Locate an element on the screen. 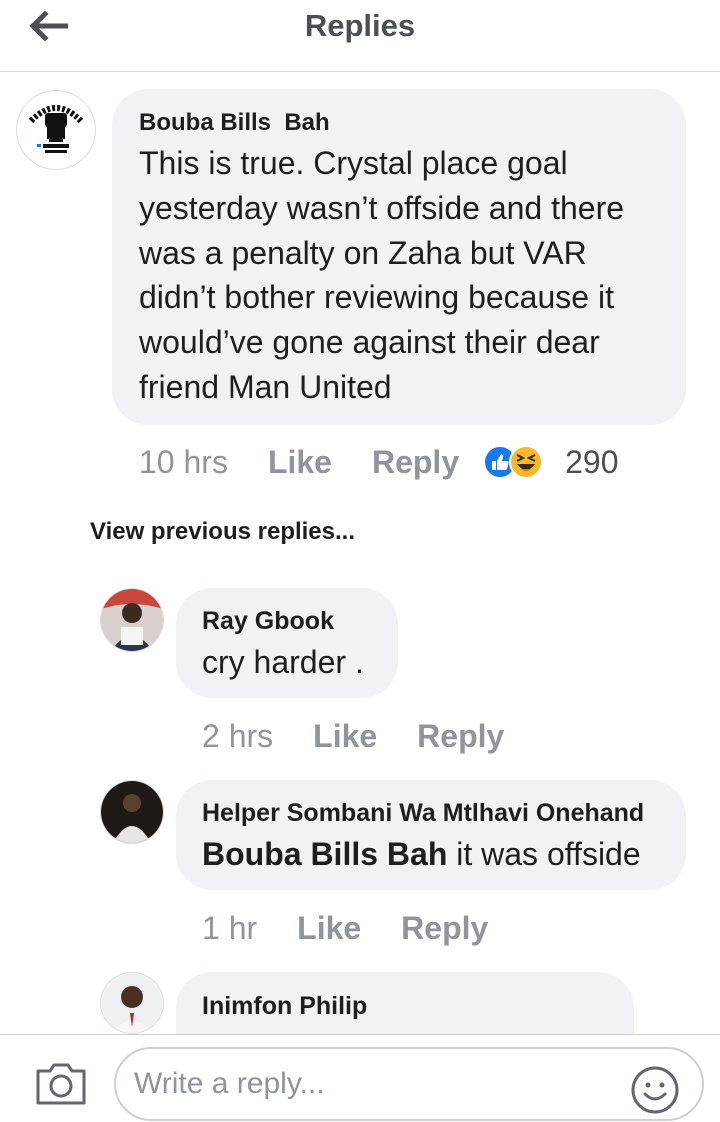 This screenshot has height=1122, width=720. comment-text-line: friend Man United is located at coordinates (265, 386).